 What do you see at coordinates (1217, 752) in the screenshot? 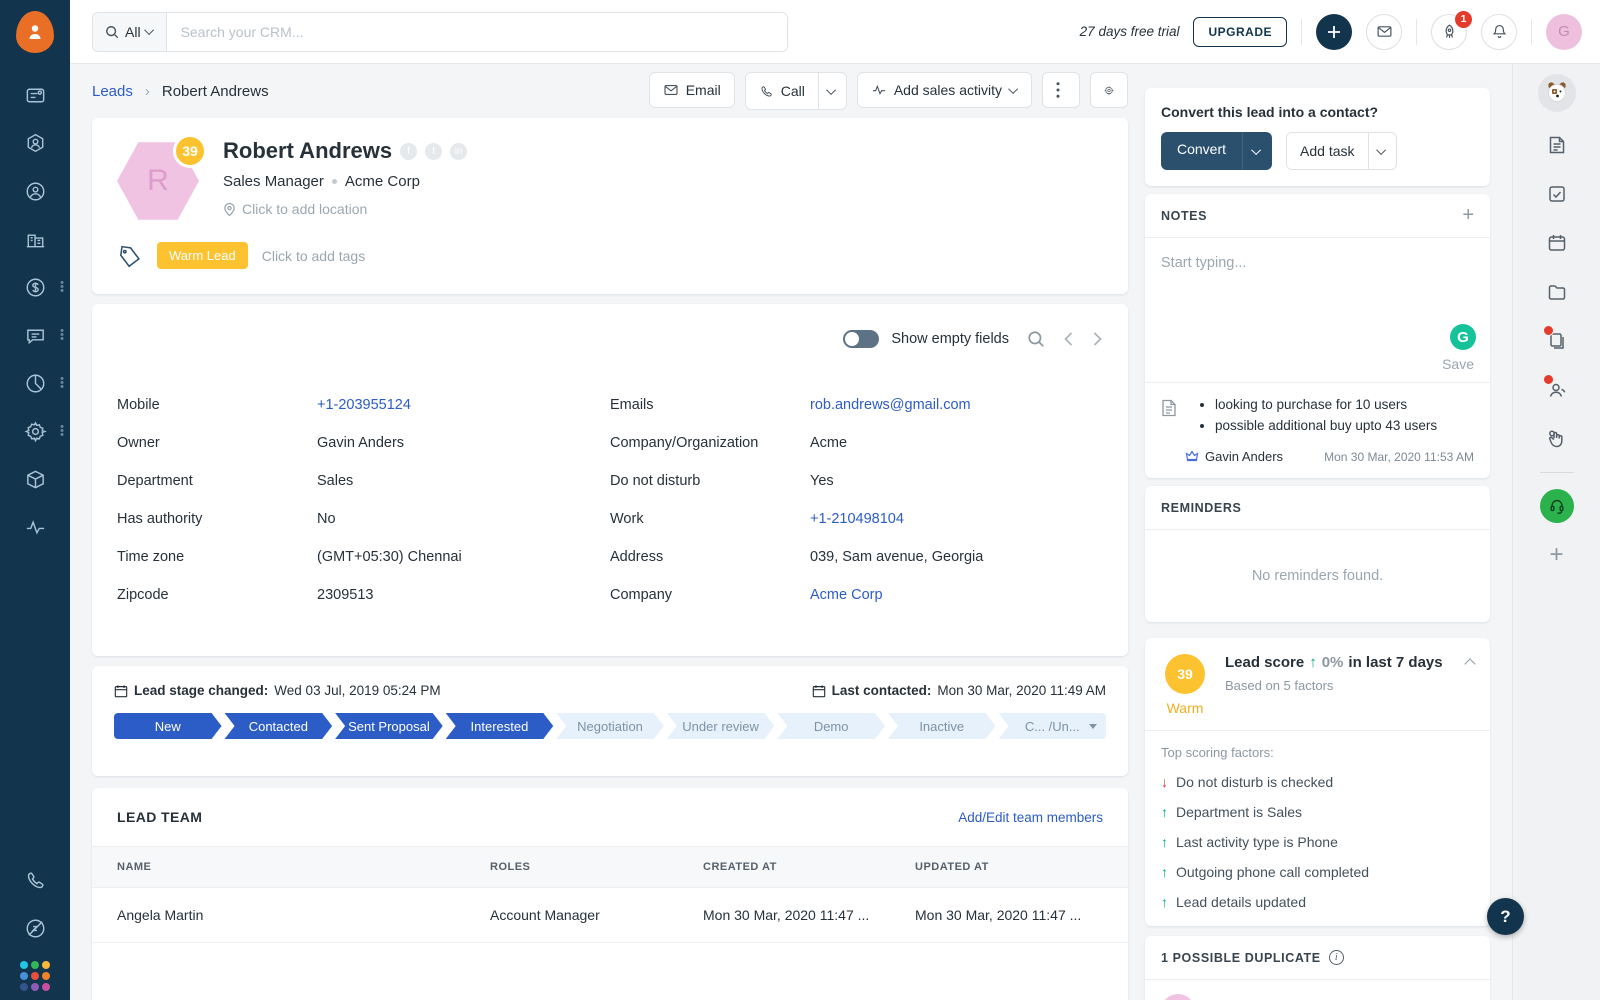
I see `factors-title: Top scoring factors:` at bounding box center [1217, 752].